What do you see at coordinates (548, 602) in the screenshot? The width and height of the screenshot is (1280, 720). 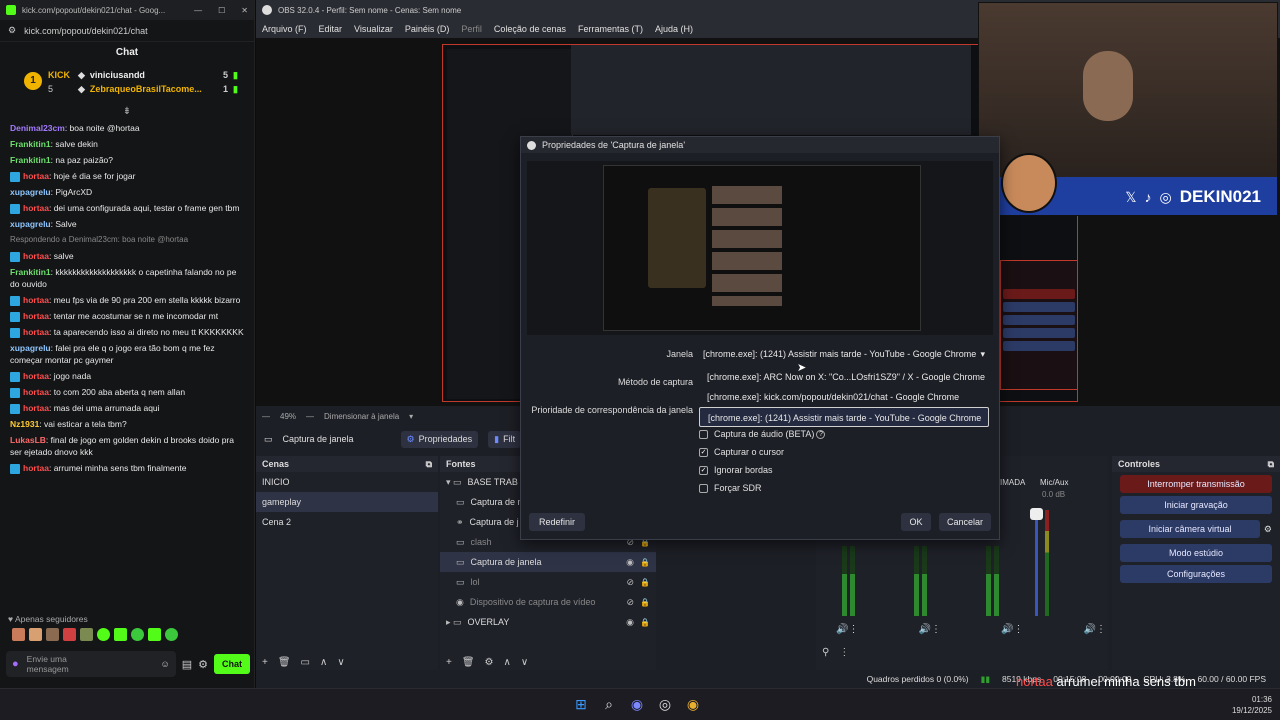 I see `source-item: ◉ Dispositivo de captura de vídeo ⊘ 🔒` at bounding box center [548, 602].